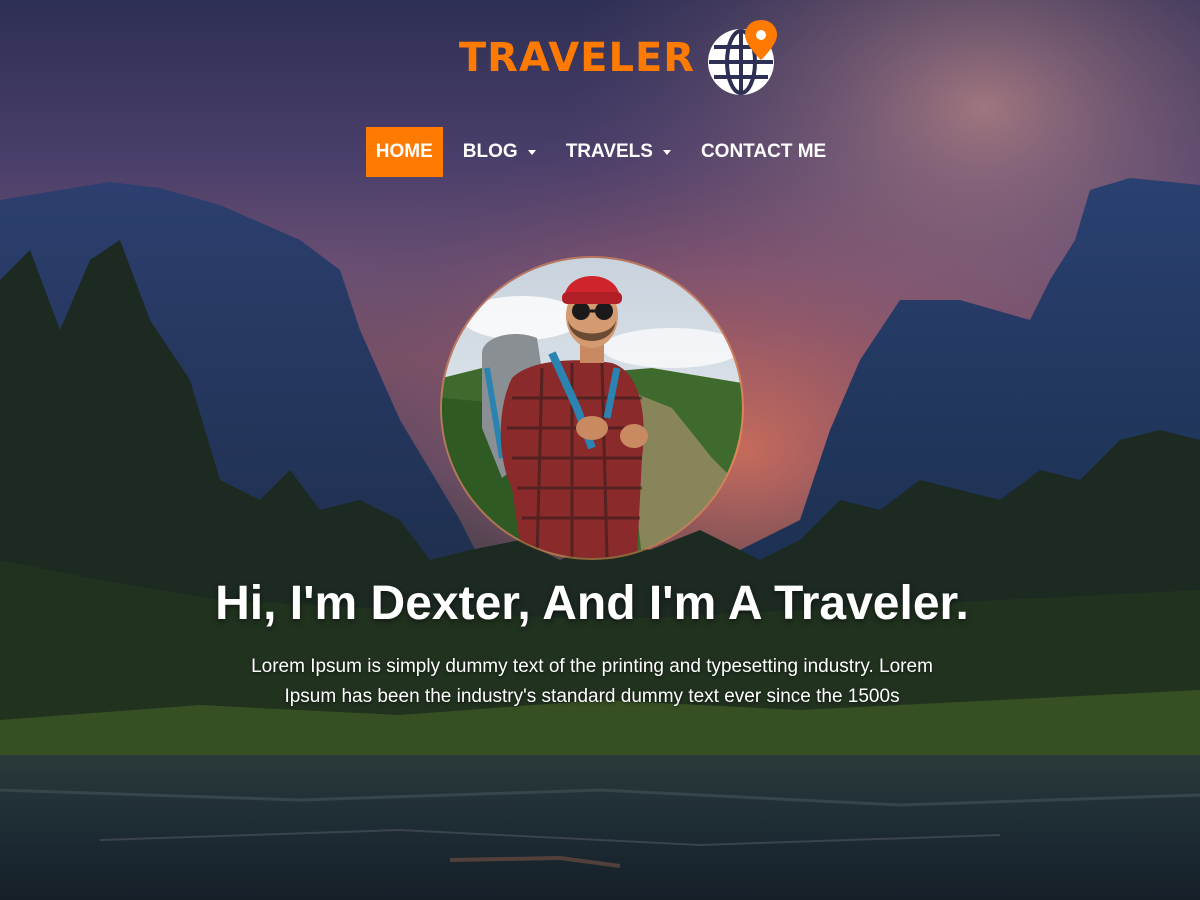  I want to click on profile-avatar, so click(592, 408).